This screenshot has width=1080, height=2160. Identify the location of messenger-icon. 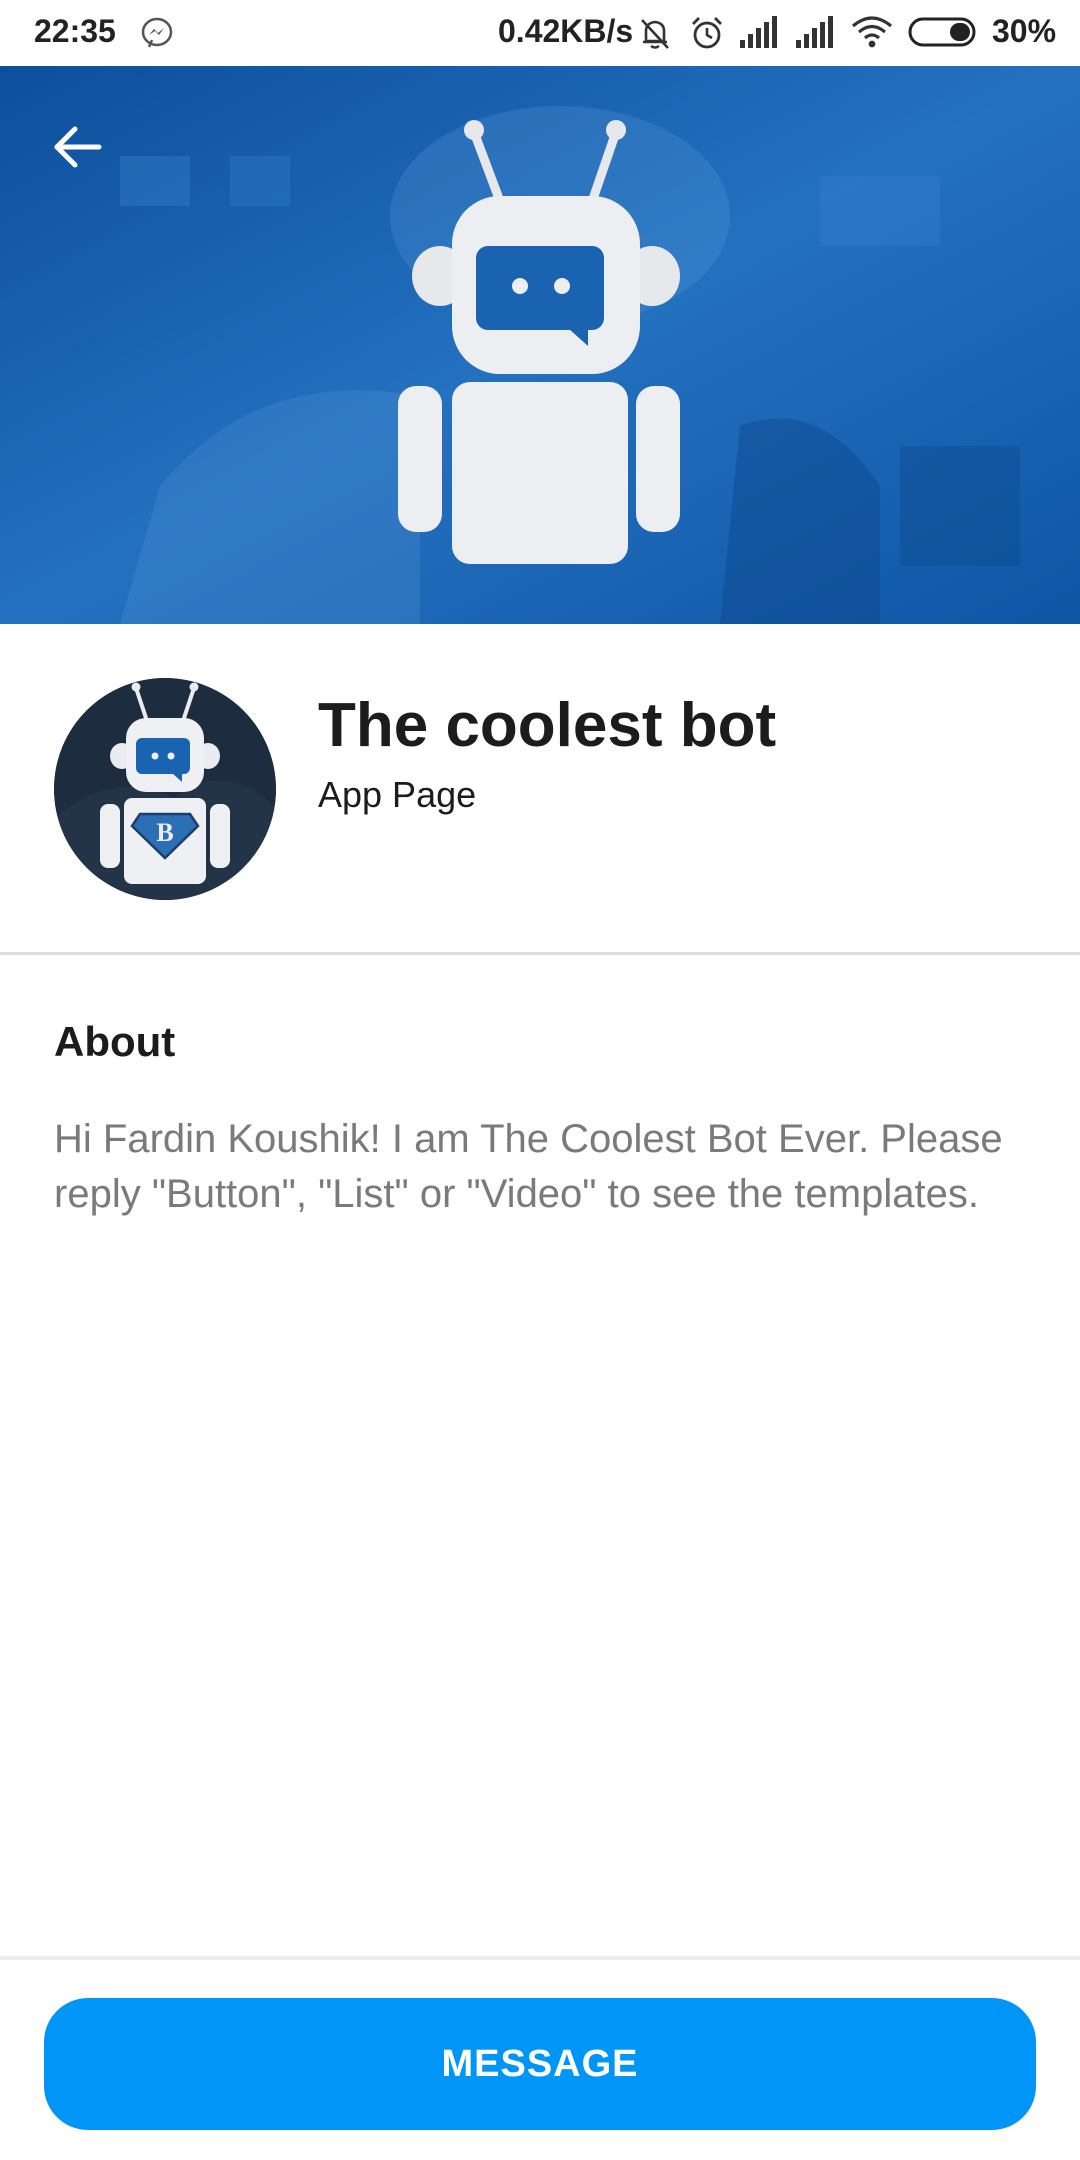
(157, 37).